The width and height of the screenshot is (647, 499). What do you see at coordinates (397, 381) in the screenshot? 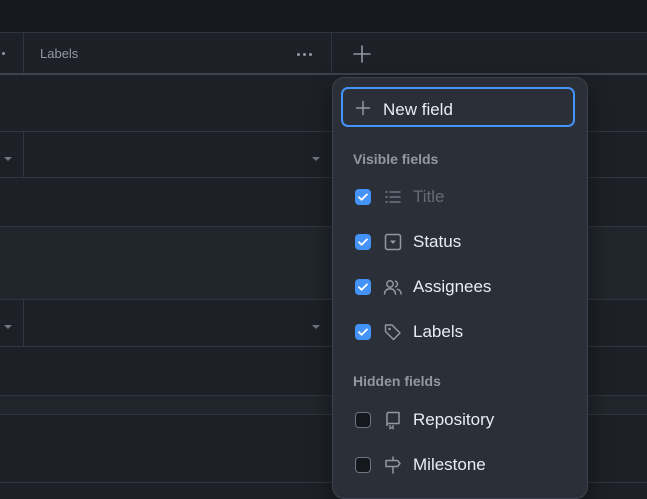
I see `hidden-fields-heading: Hidden fields` at bounding box center [397, 381].